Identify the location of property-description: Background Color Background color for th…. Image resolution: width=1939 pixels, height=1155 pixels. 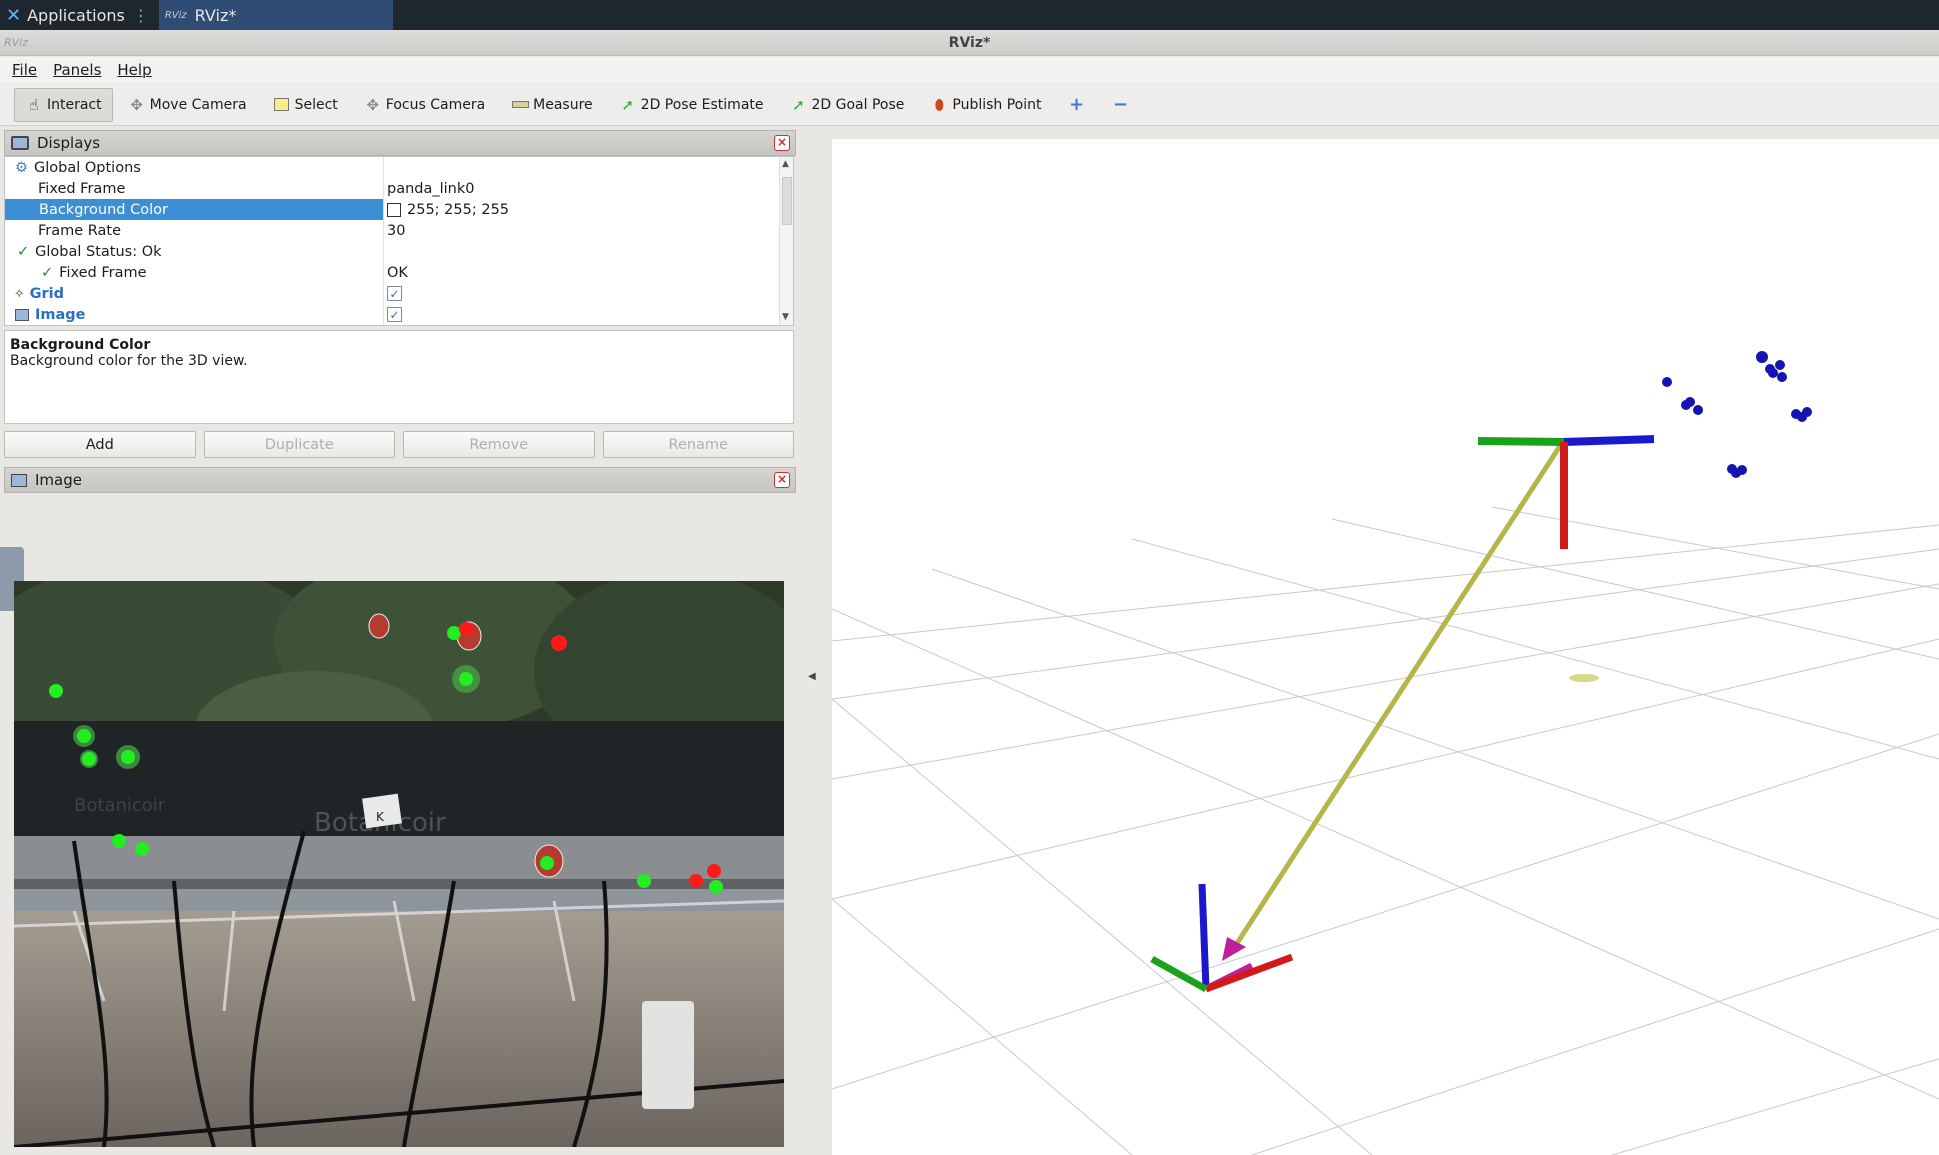
(399, 377).